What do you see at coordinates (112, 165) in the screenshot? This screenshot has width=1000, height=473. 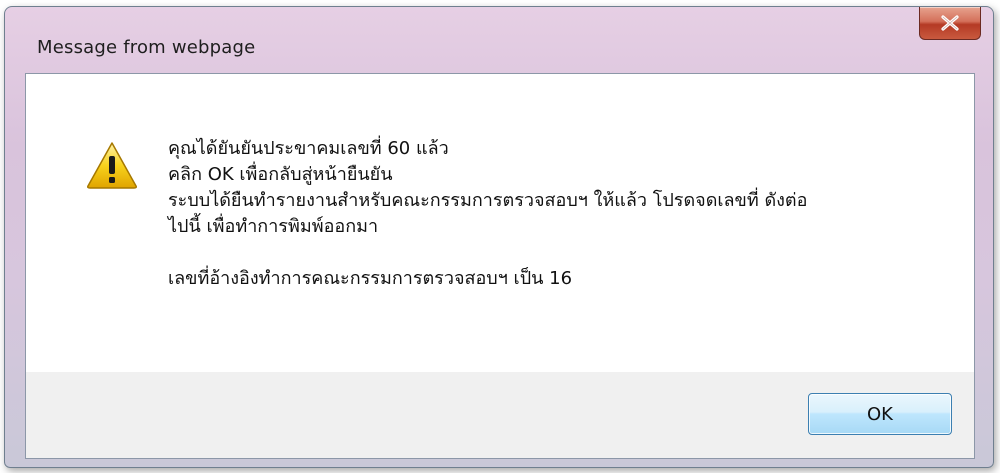 I see `warning-icon` at bounding box center [112, 165].